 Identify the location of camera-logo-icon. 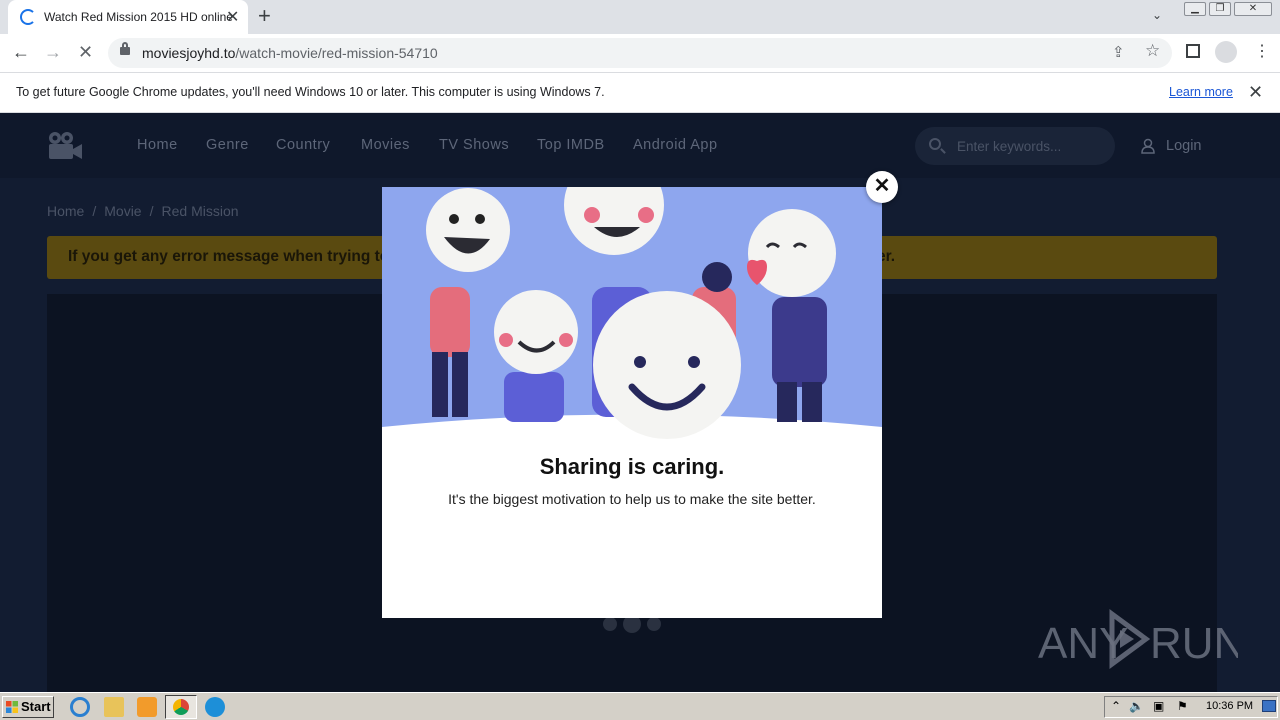
(65, 146).